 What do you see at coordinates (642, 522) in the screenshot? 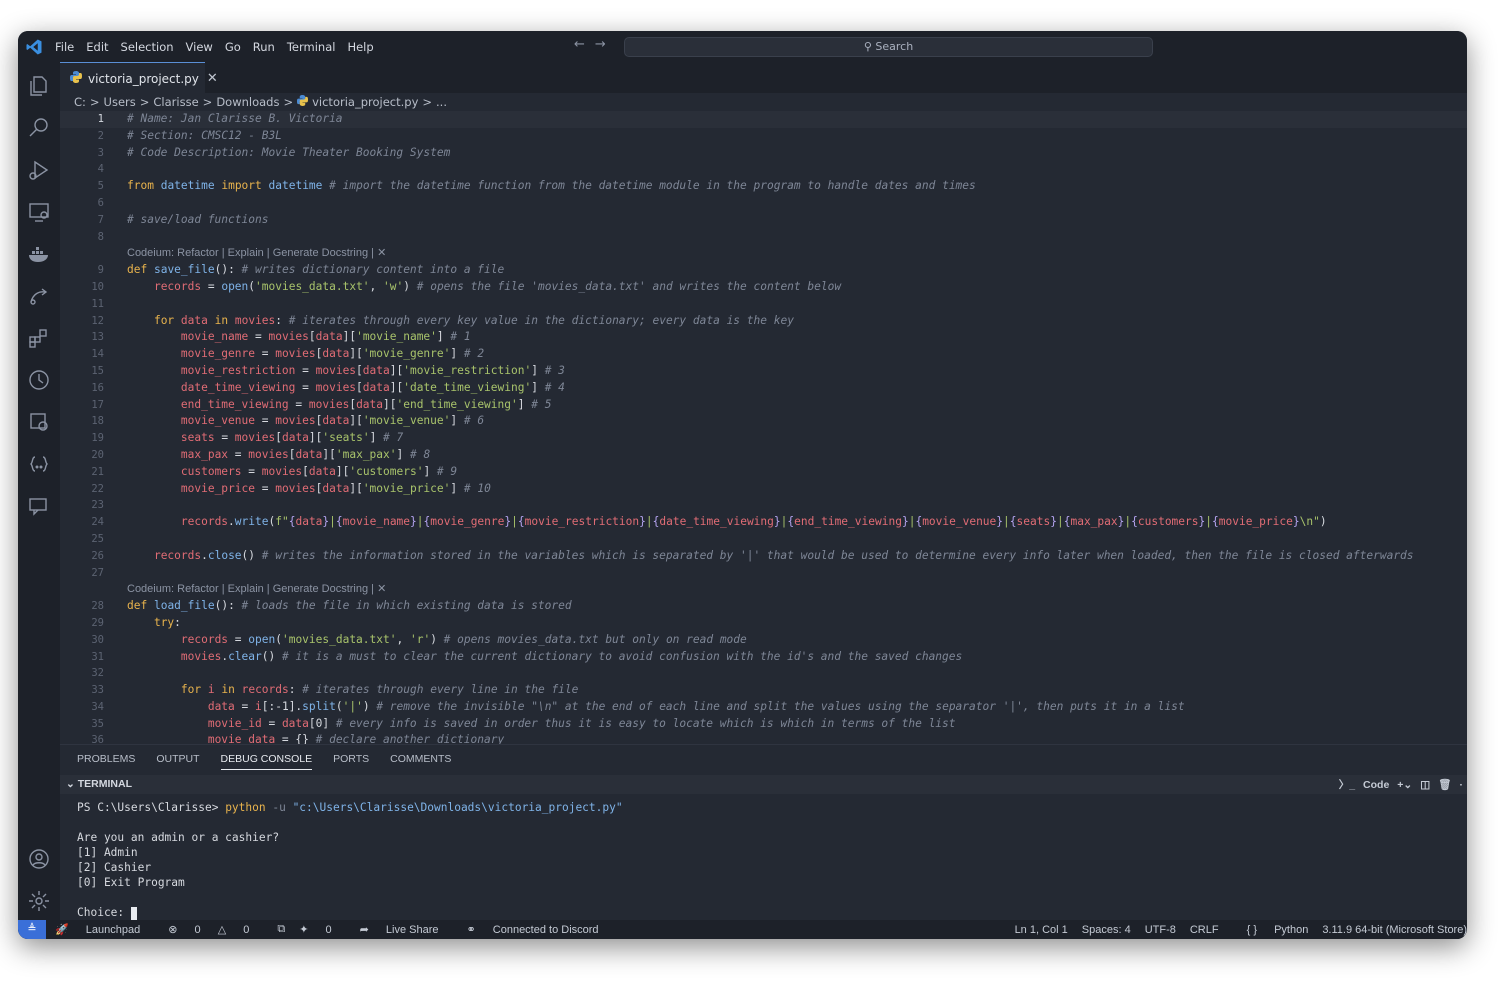
I see `code-token: }` at bounding box center [642, 522].